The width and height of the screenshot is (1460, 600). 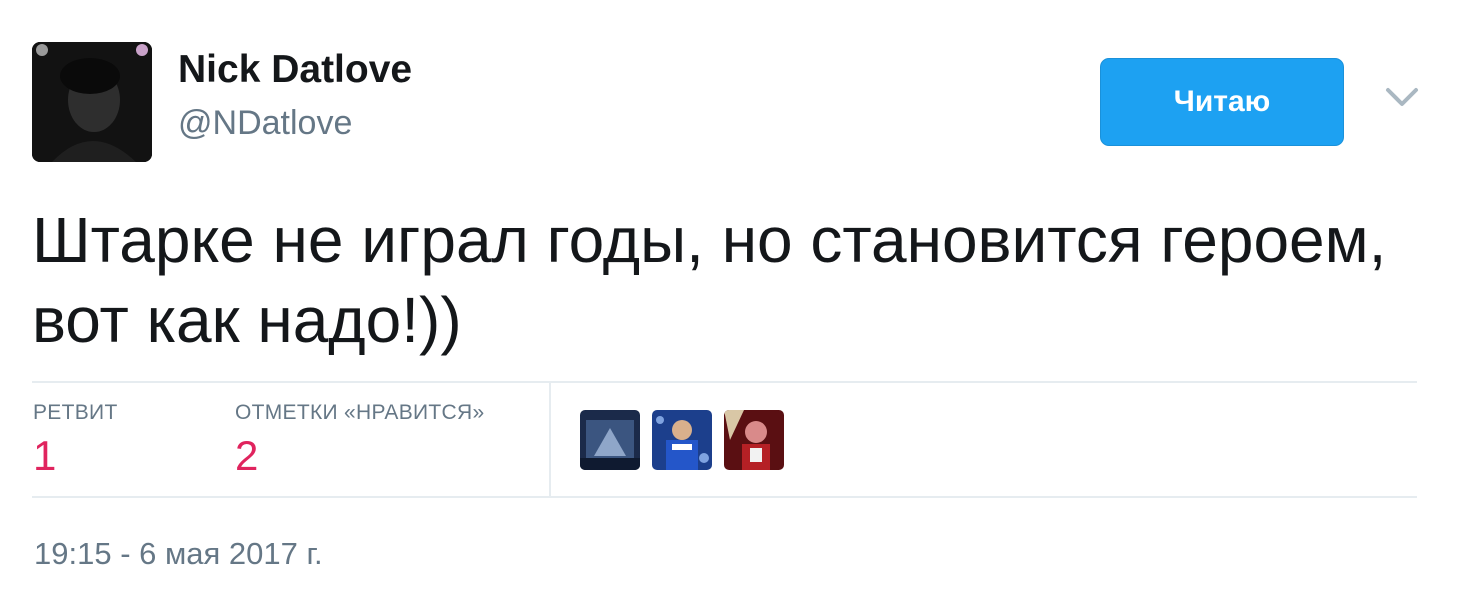 What do you see at coordinates (44, 456) in the screenshot?
I see `retweets-count: 1` at bounding box center [44, 456].